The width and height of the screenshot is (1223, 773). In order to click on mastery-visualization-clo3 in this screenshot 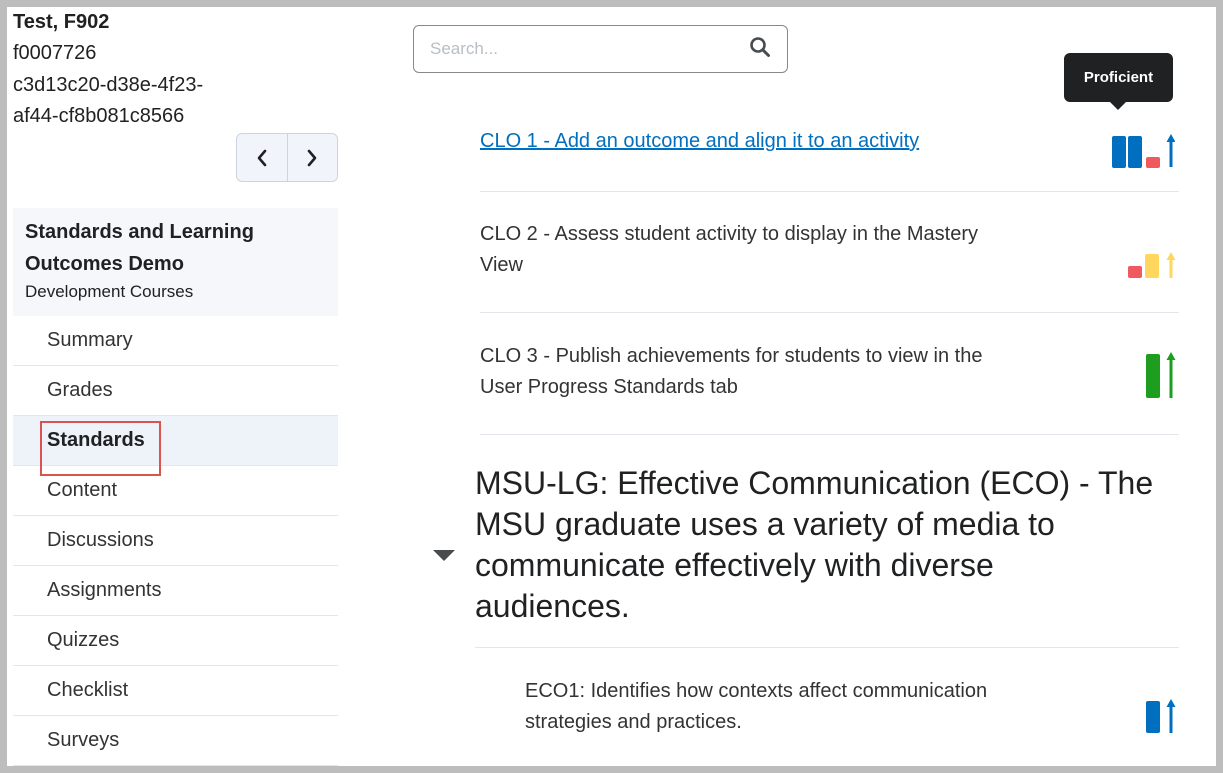, I will do `click(1161, 375)`.